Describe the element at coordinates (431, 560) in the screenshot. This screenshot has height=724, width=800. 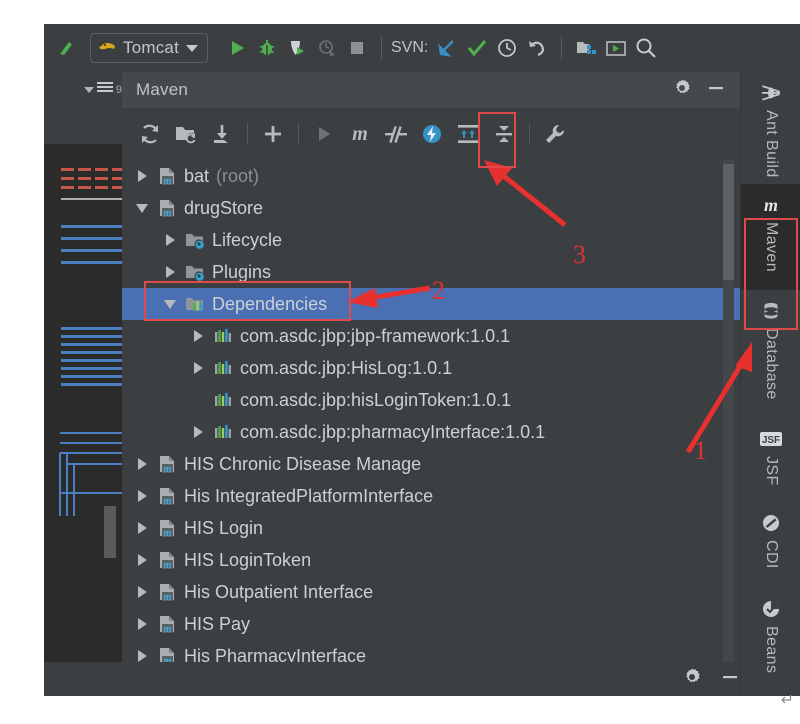
I see `tree-row: m HIS LoginToken` at that location.